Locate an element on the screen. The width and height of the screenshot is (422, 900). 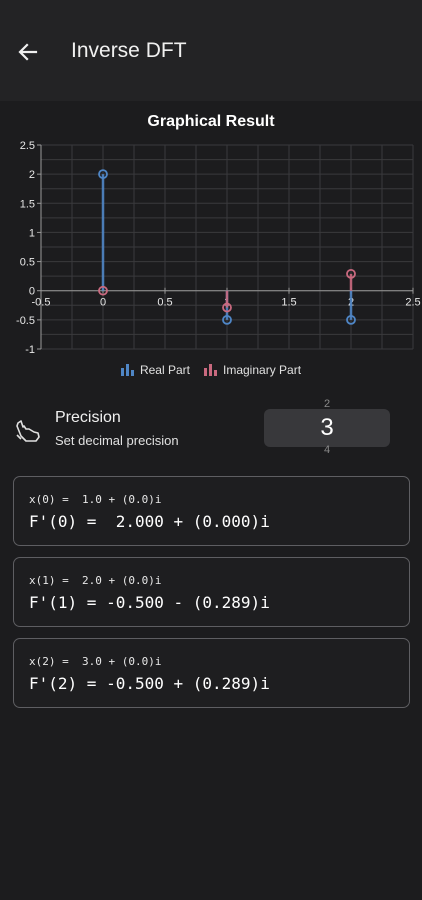
legend-label-imaginary: Imaginary Part is located at coordinates (262, 370).